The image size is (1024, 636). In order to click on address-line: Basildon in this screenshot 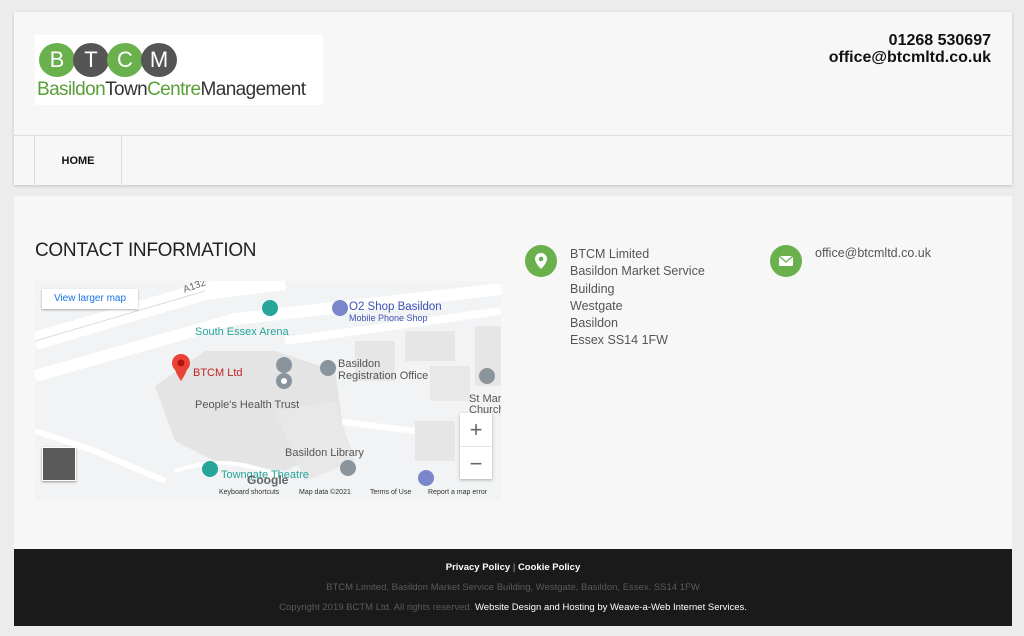, I will do `click(594, 323)`.